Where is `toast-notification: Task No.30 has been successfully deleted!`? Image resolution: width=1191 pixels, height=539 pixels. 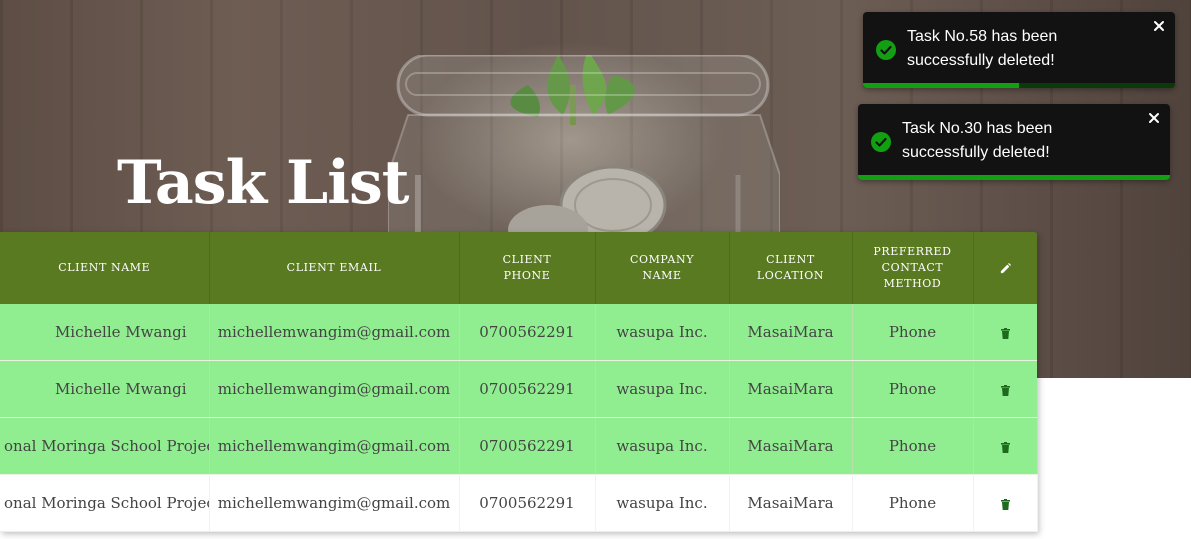
toast-notification: Task No.30 has been successfully deleted! is located at coordinates (1014, 142).